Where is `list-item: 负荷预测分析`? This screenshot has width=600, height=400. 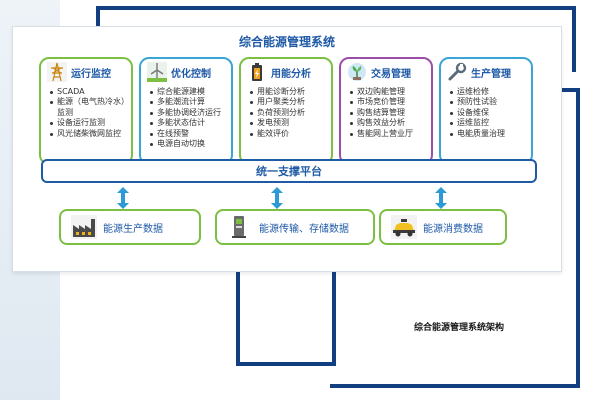 list-item: 负荷预测分析 is located at coordinates (290, 113).